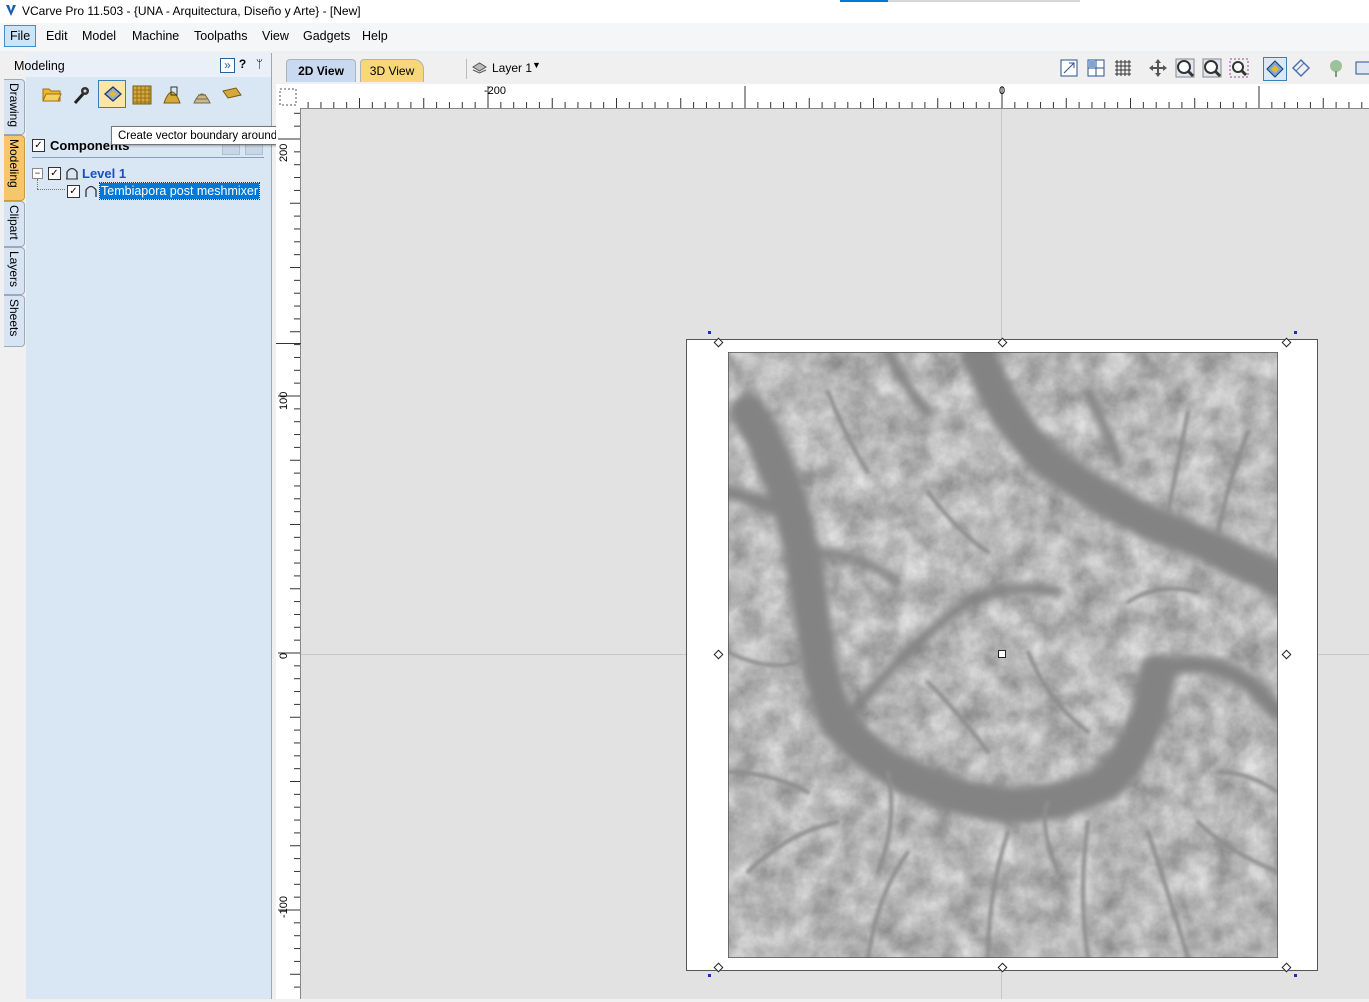  I want to click on tab-3d-view: 3D View, so click(392, 70).